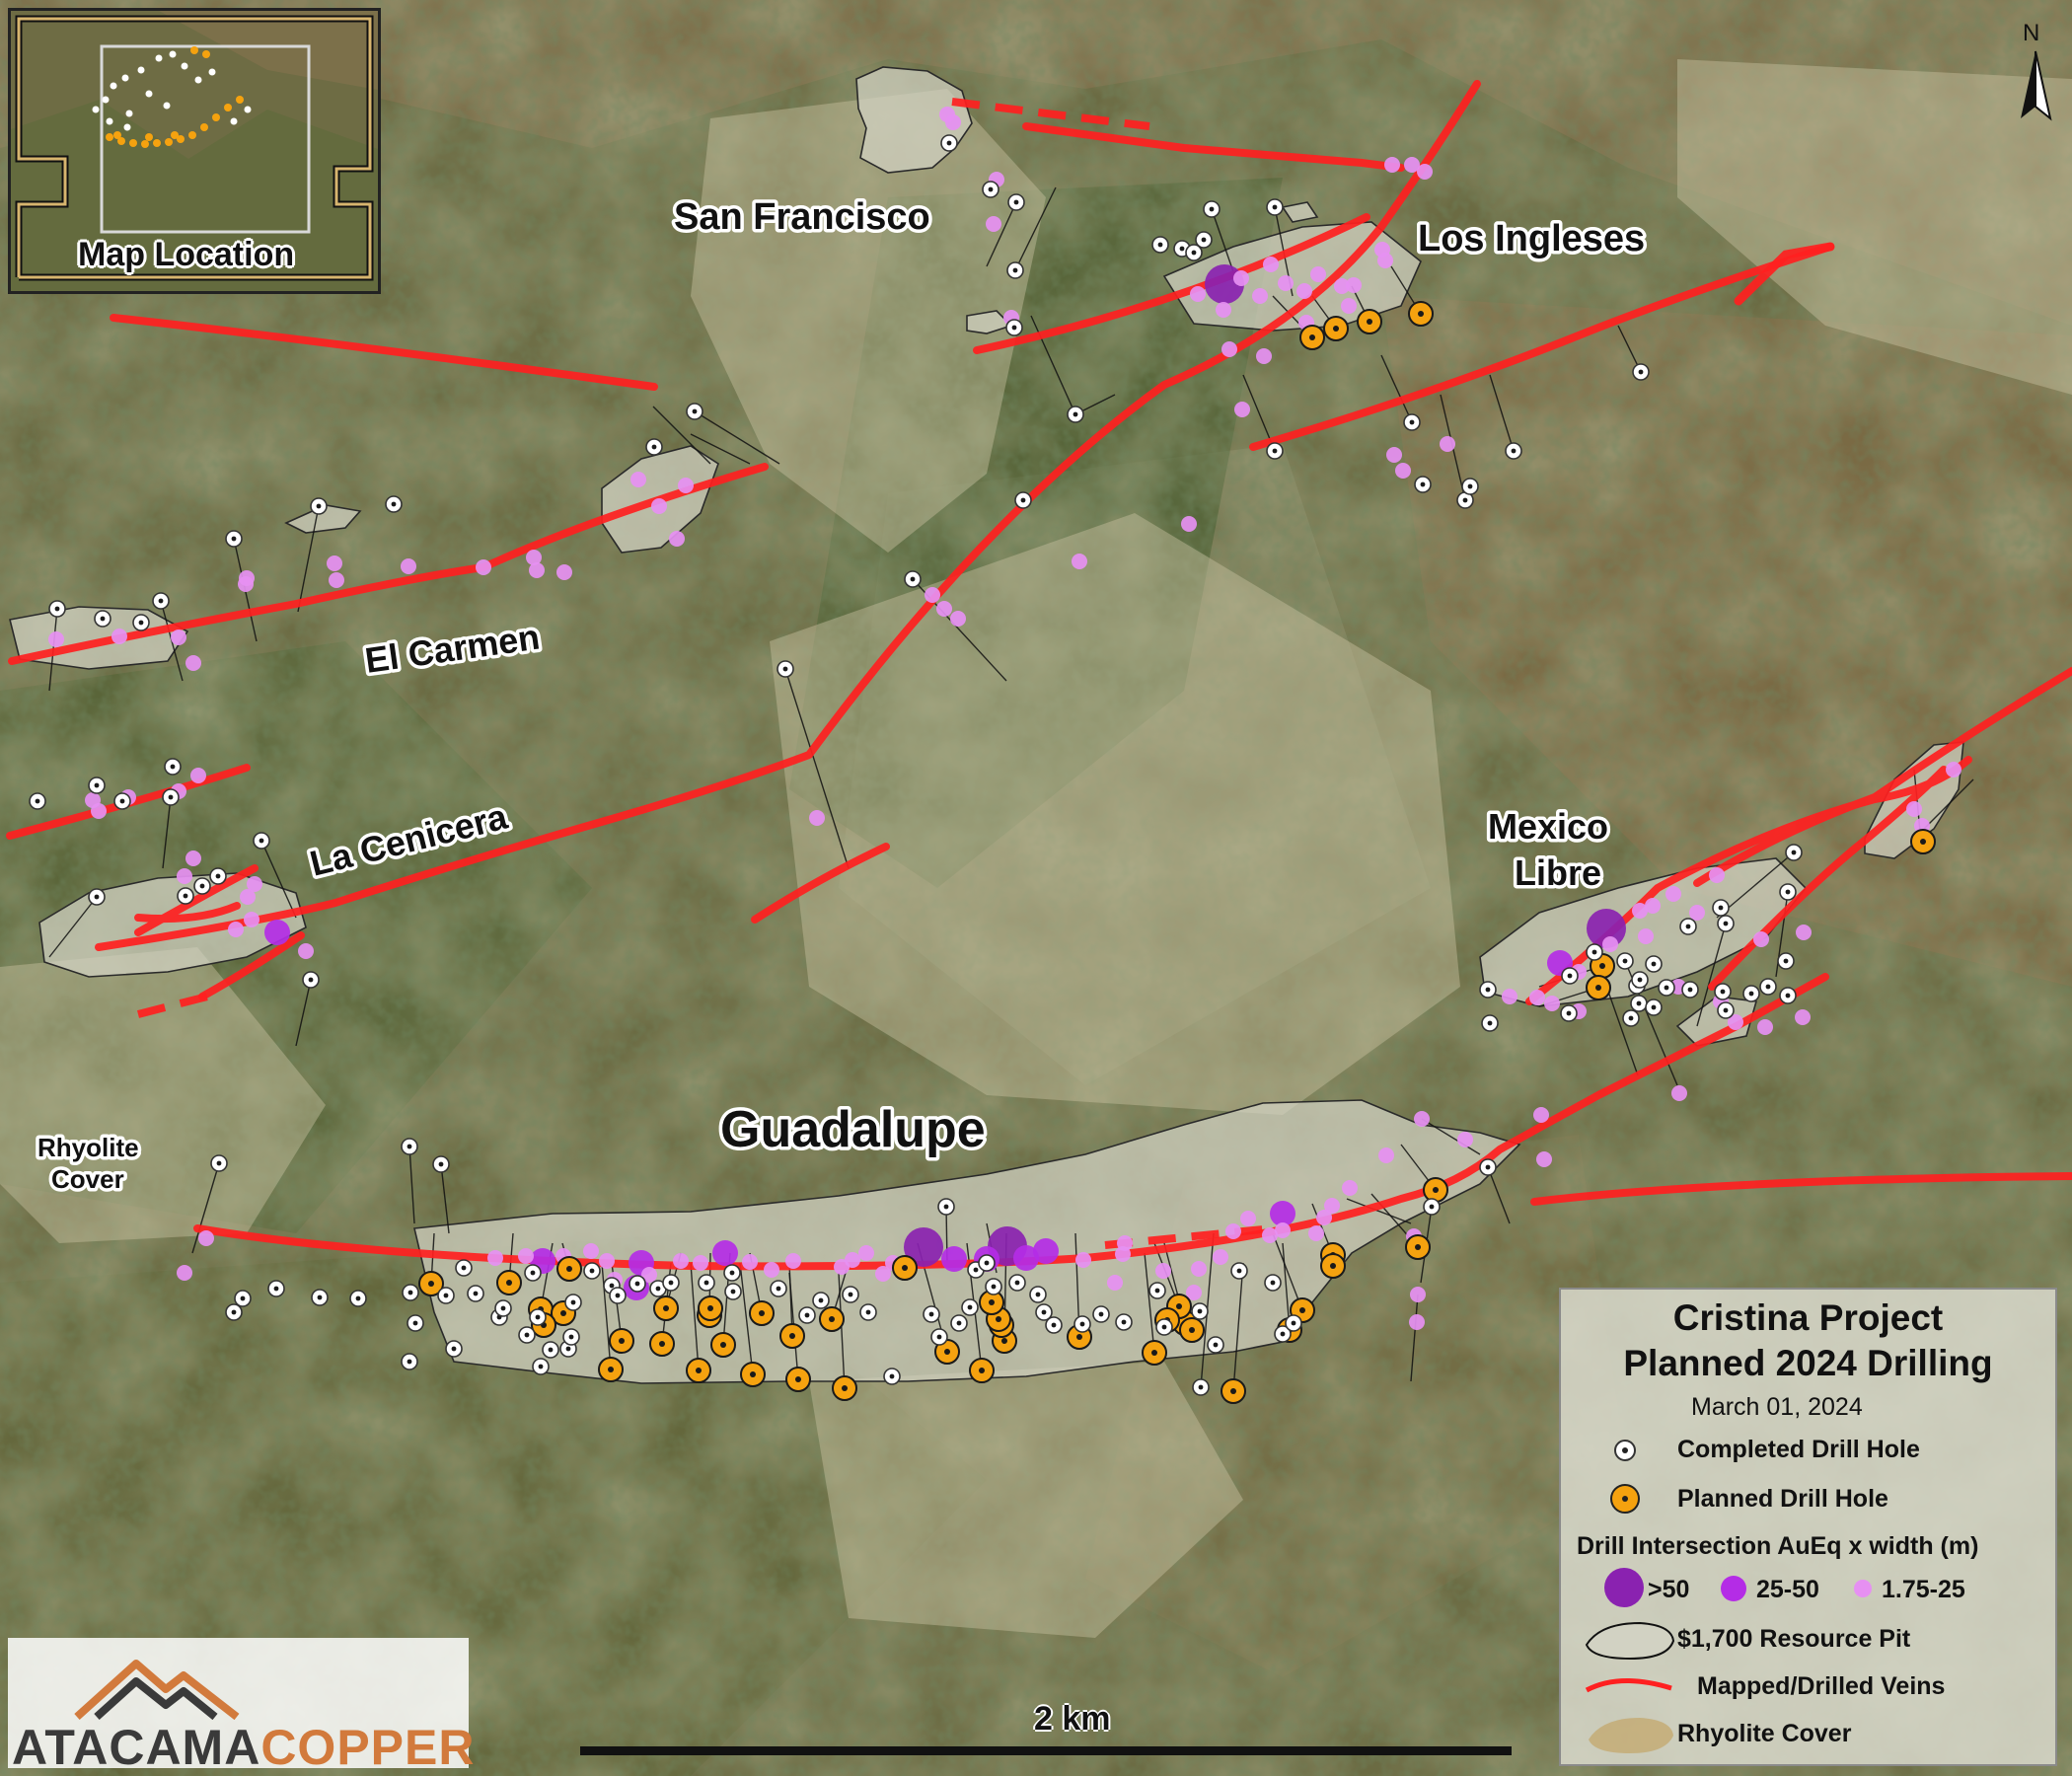  What do you see at coordinates (1630, 1641) in the screenshot?
I see `legend-pit-icon` at bounding box center [1630, 1641].